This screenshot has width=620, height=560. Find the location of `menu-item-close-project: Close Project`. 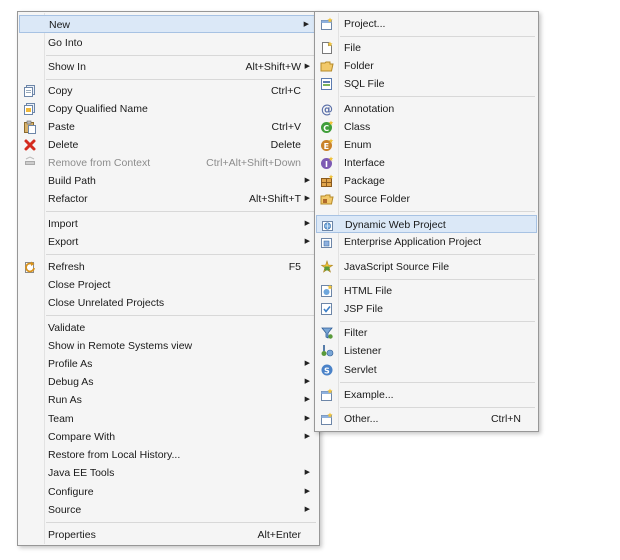

menu-item-close-project: Close Project is located at coordinates (168, 285).